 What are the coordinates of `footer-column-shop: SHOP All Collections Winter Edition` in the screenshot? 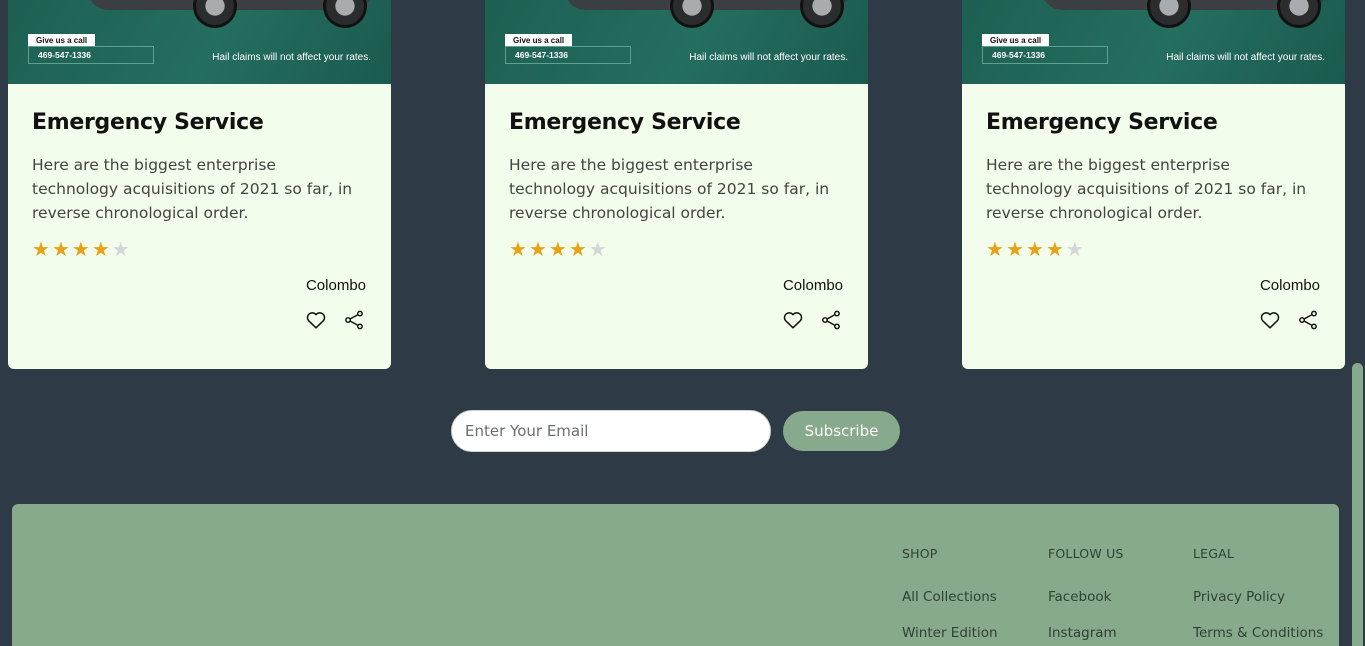 It's located at (950, 593).